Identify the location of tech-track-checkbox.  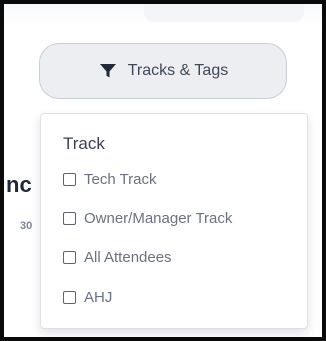
(69, 179).